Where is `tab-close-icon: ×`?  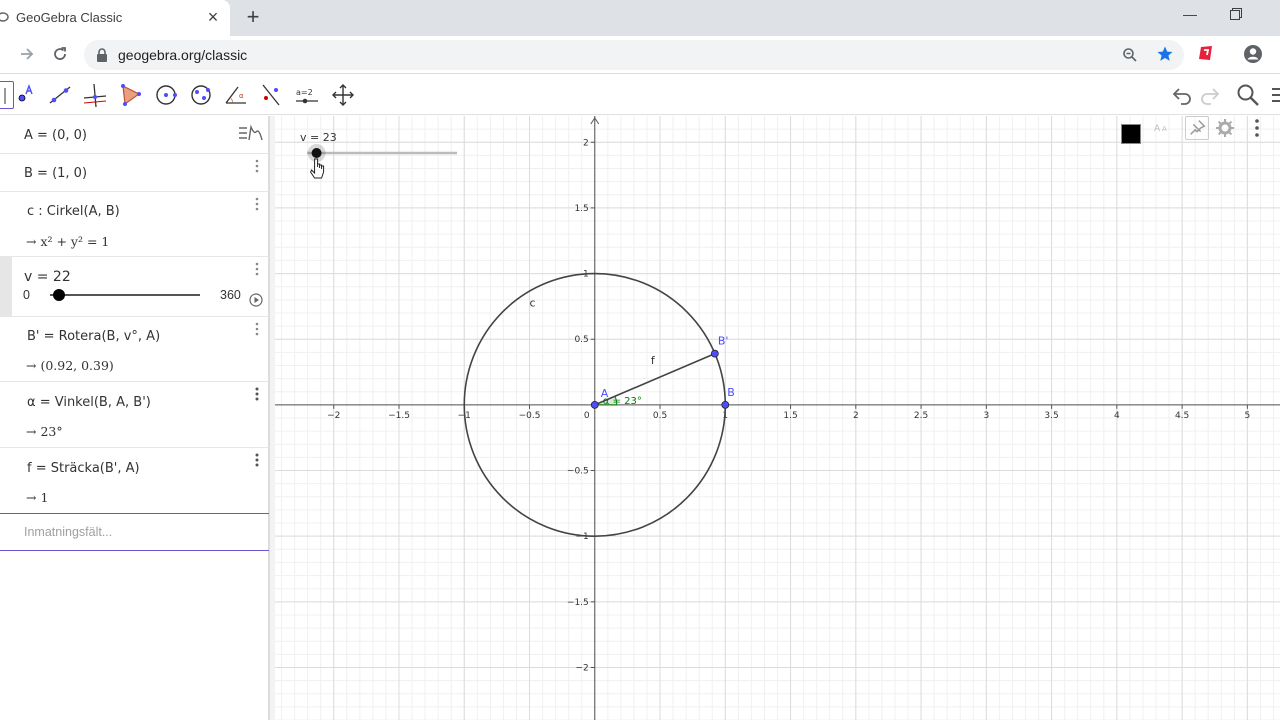
tab-close-icon: × is located at coordinates (213, 17).